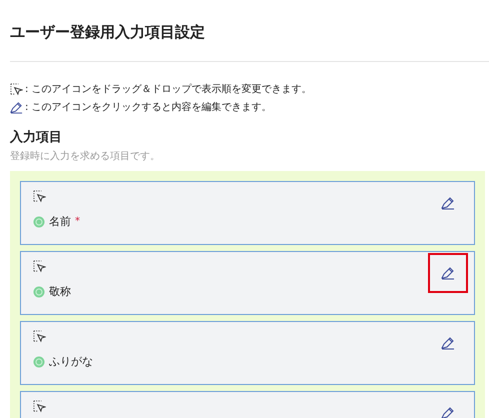  I want to click on section-description: 登録時に入力を求める項目です。, so click(85, 156).